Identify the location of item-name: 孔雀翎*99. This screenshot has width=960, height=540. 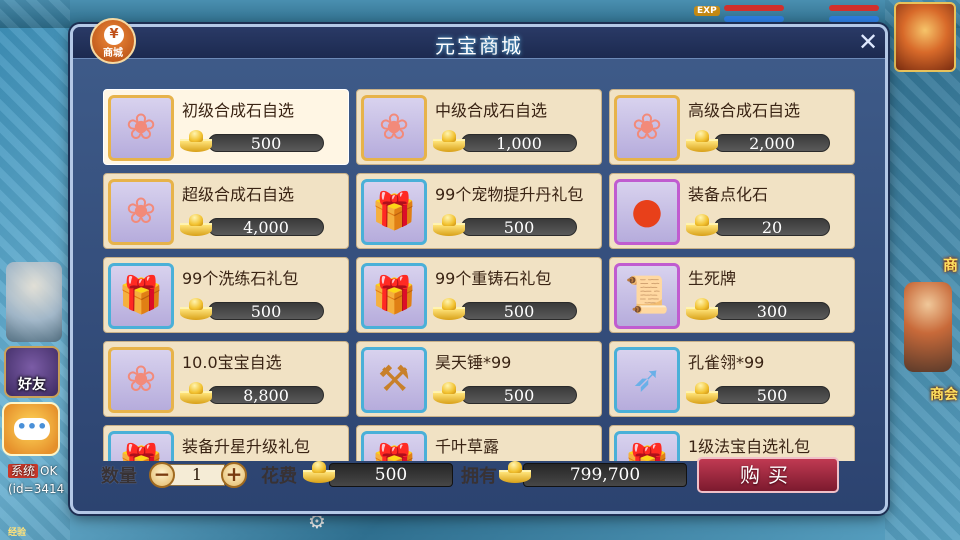
(726, 362).